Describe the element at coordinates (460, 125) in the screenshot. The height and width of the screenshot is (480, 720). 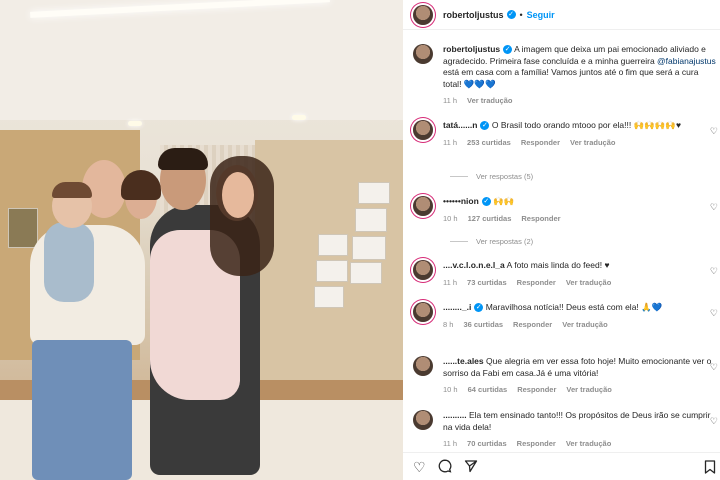
I see `comment-username: tatá......n` at that location.